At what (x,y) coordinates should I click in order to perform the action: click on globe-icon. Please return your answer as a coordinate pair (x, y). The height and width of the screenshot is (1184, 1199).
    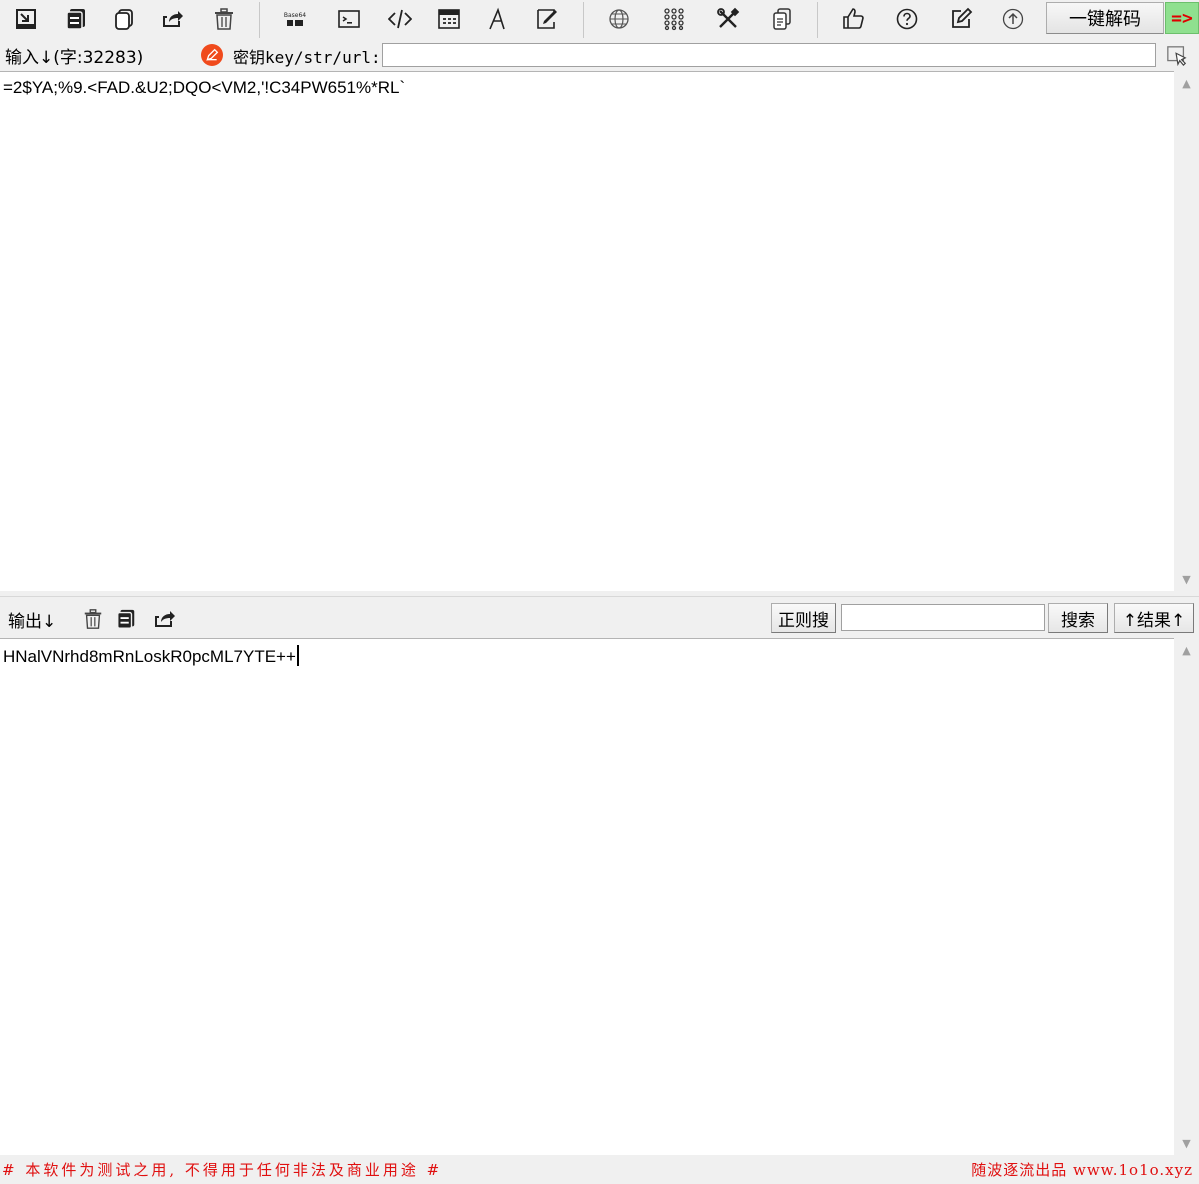
    Looking at the image, I should click on (619, 19).